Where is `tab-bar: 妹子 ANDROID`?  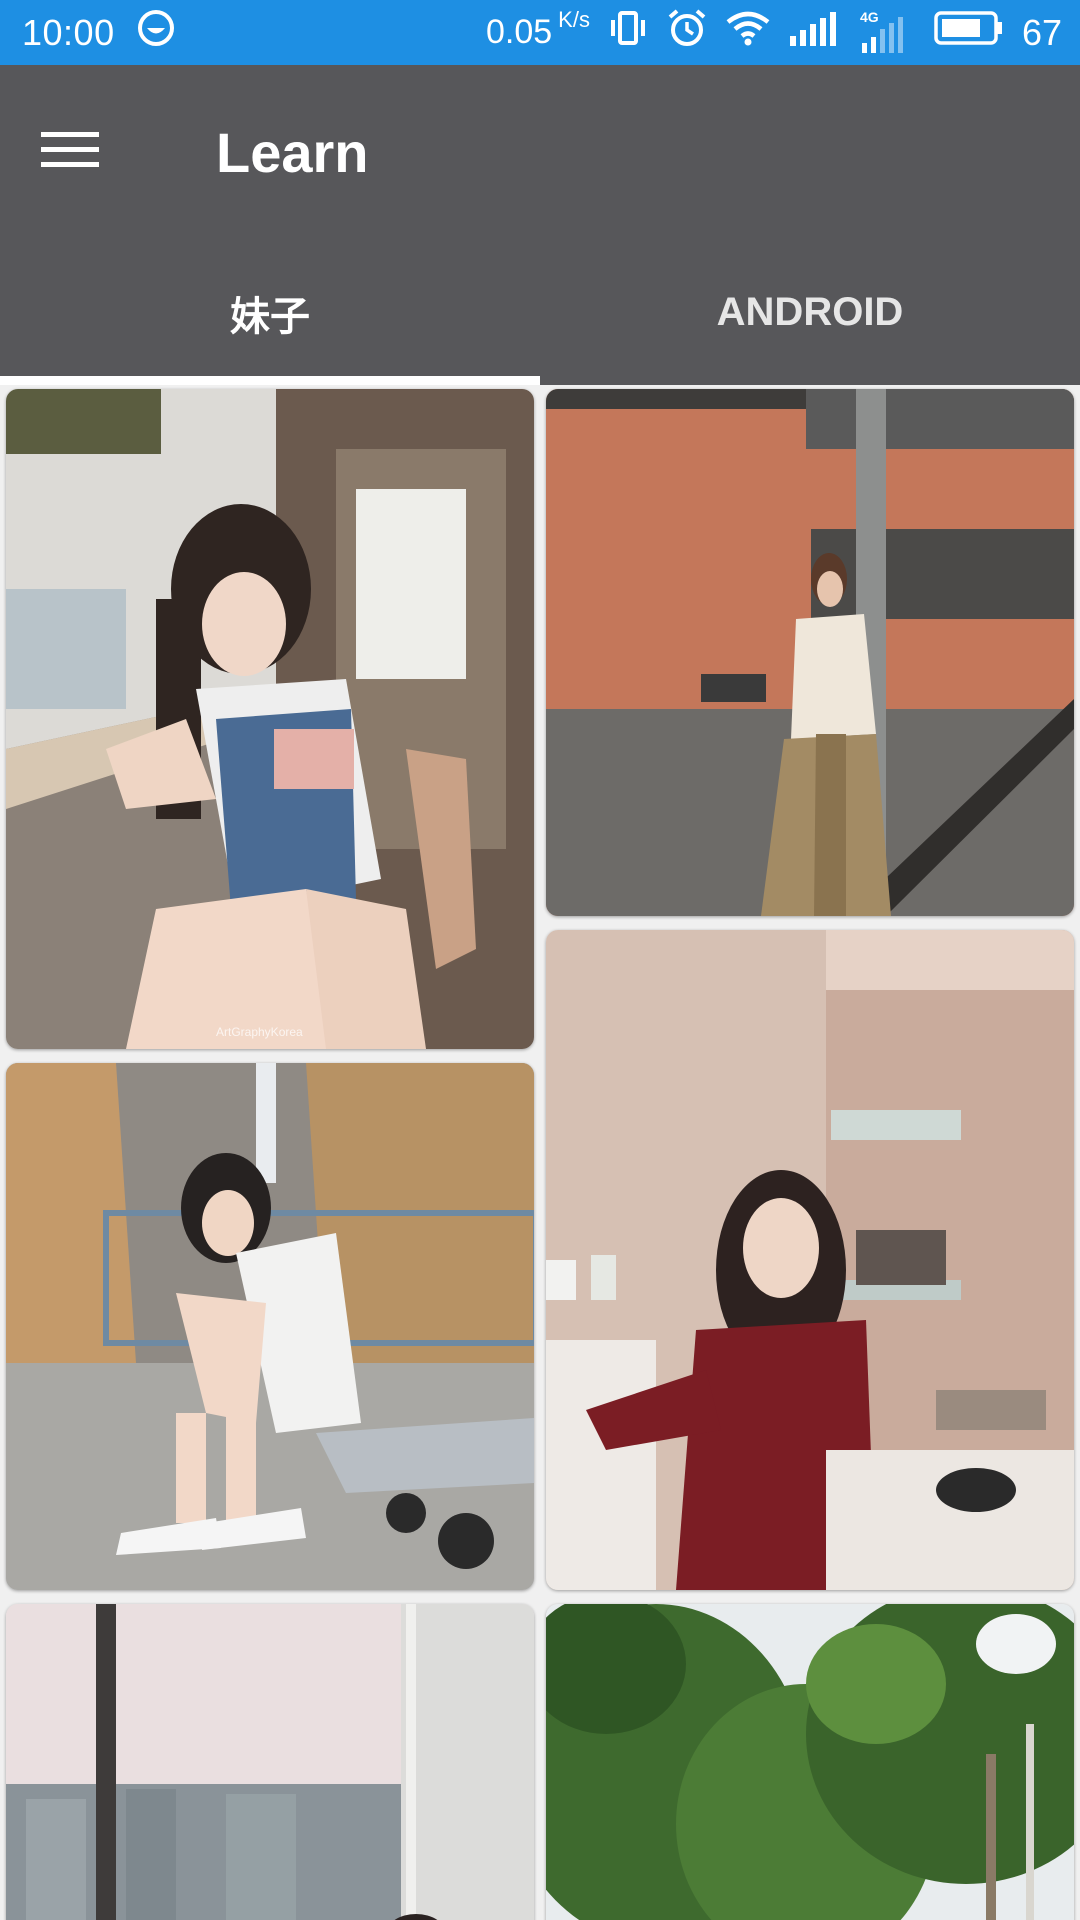
tab-bar: 妹子 ANDROID is located at coordinates (540, 312).